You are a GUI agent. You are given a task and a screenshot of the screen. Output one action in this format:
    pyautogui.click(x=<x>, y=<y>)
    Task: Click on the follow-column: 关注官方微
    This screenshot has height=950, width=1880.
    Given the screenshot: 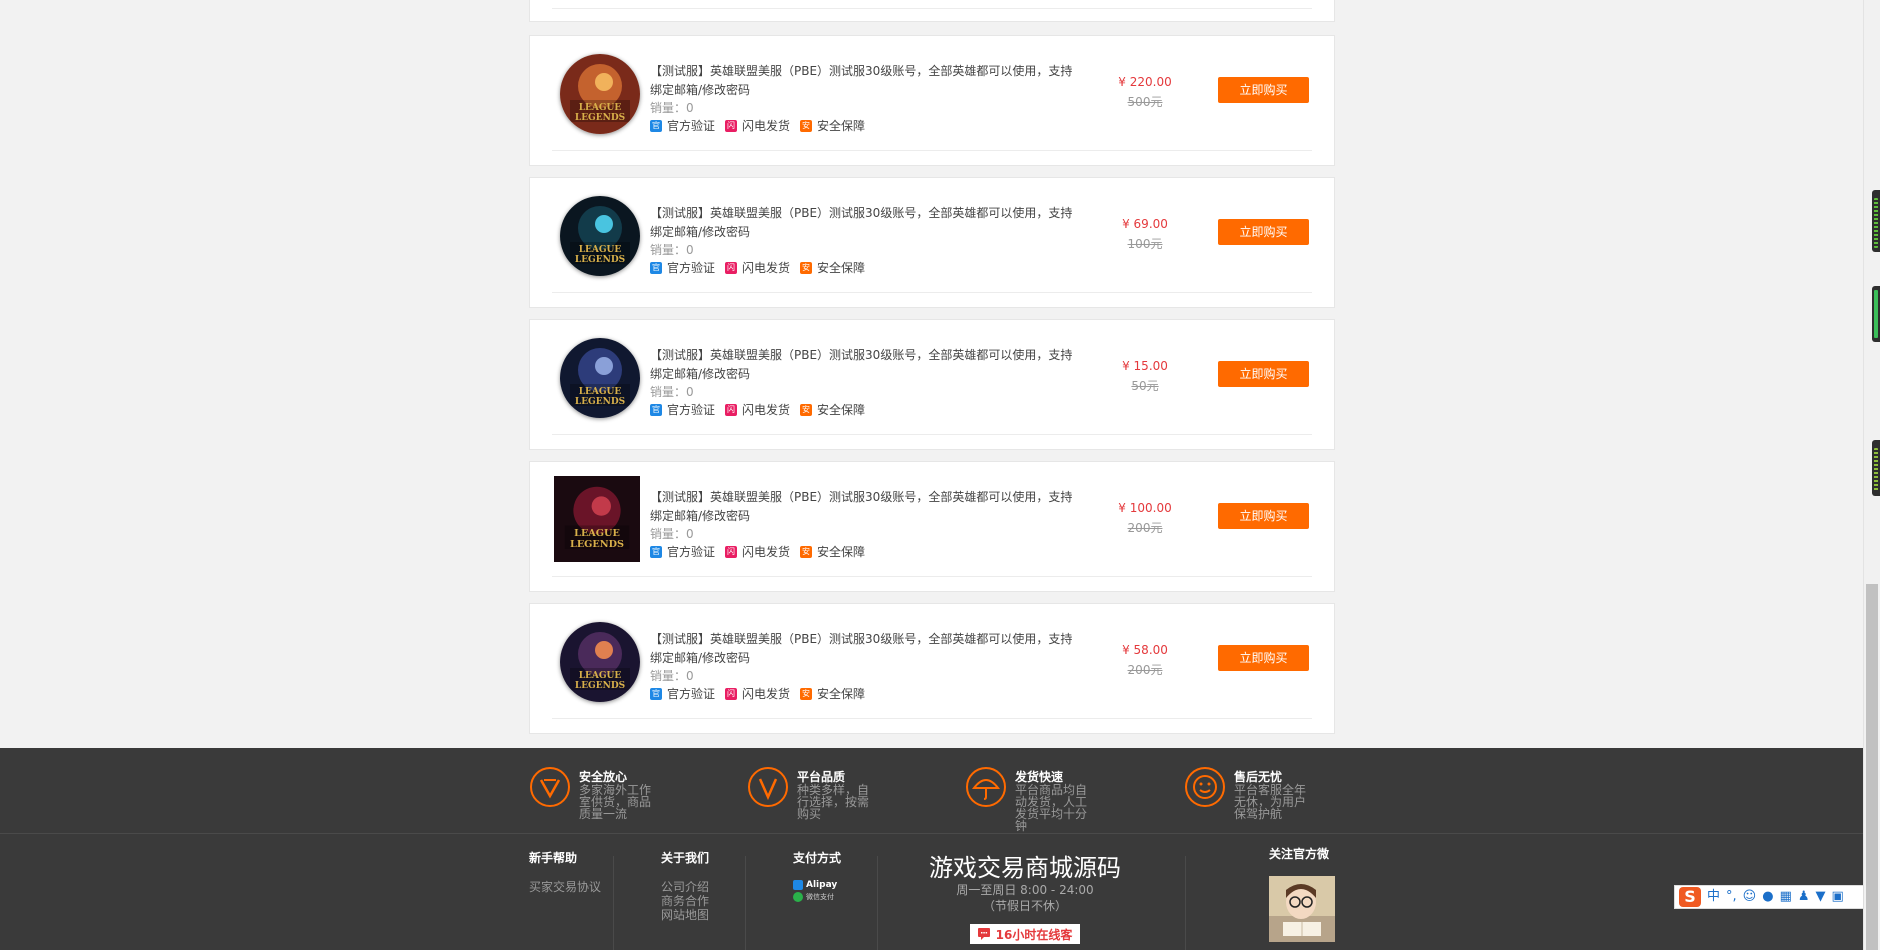 What is the action you would take?
    pyautogui.click(x=1299, y=854)
    